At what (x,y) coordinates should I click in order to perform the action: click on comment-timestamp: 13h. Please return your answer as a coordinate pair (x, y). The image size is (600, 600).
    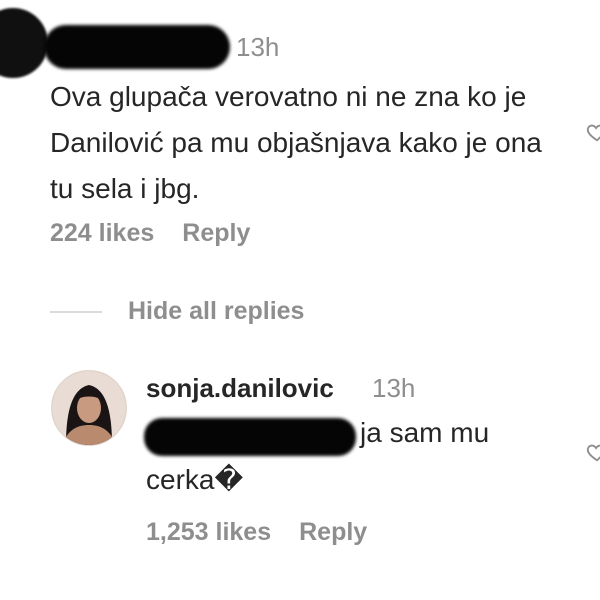
    Looking at the image, I should click on (257, 47).